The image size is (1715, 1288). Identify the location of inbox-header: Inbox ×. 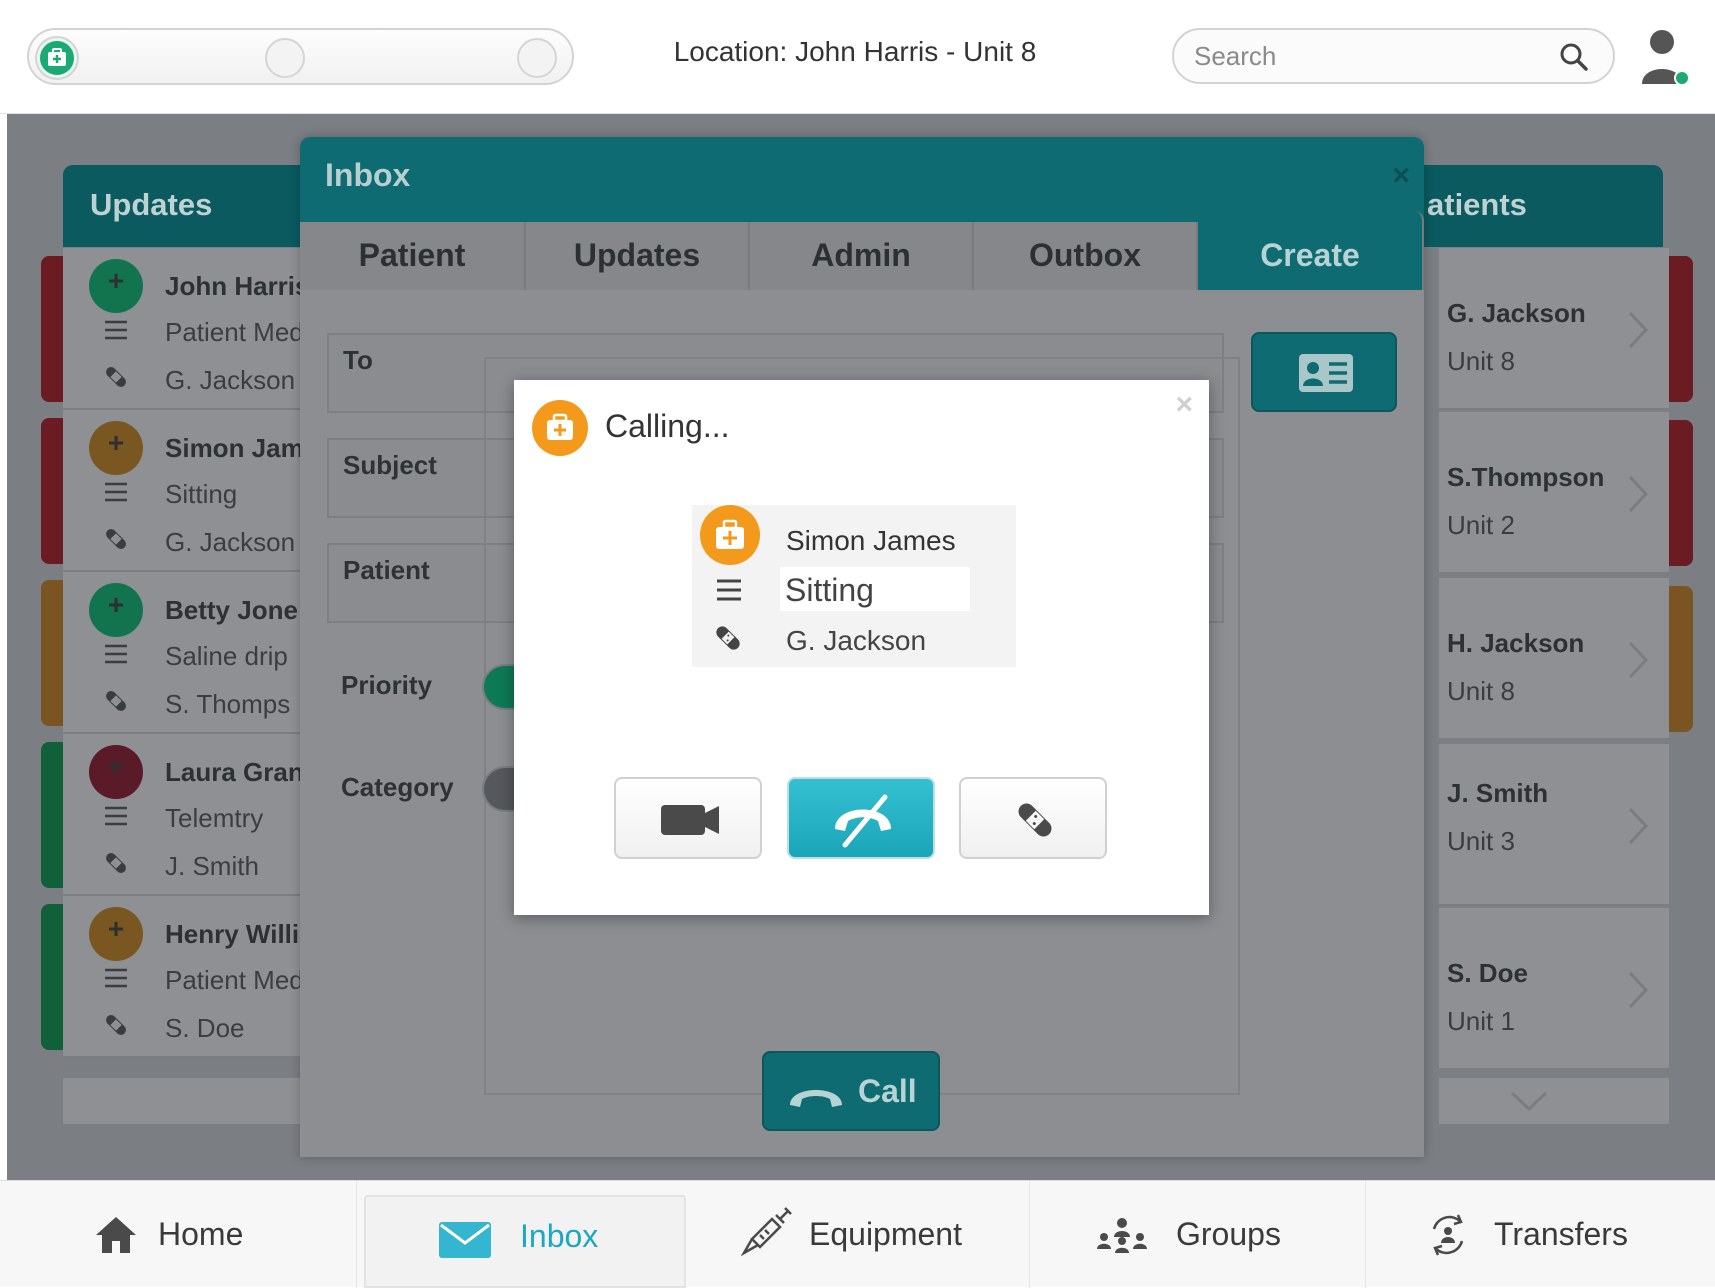
(862, 179).